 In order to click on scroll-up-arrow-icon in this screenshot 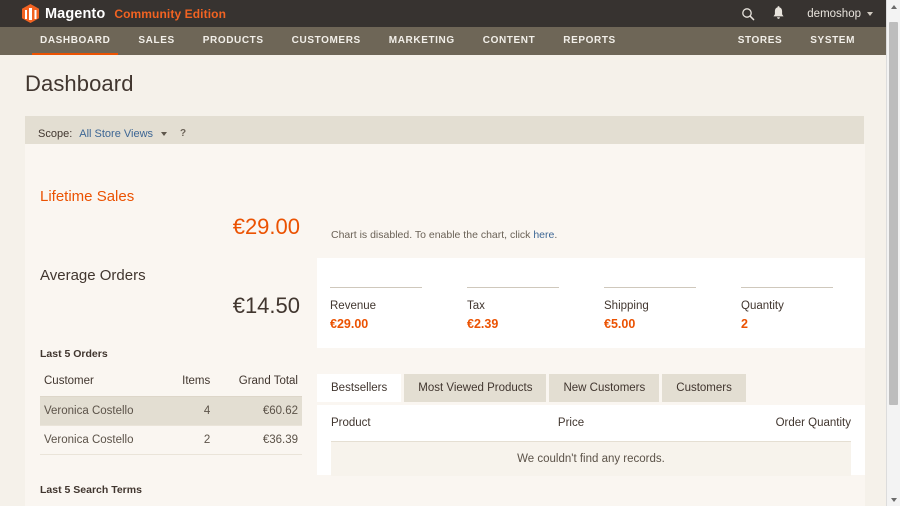, I will do `click(893, 6)`.